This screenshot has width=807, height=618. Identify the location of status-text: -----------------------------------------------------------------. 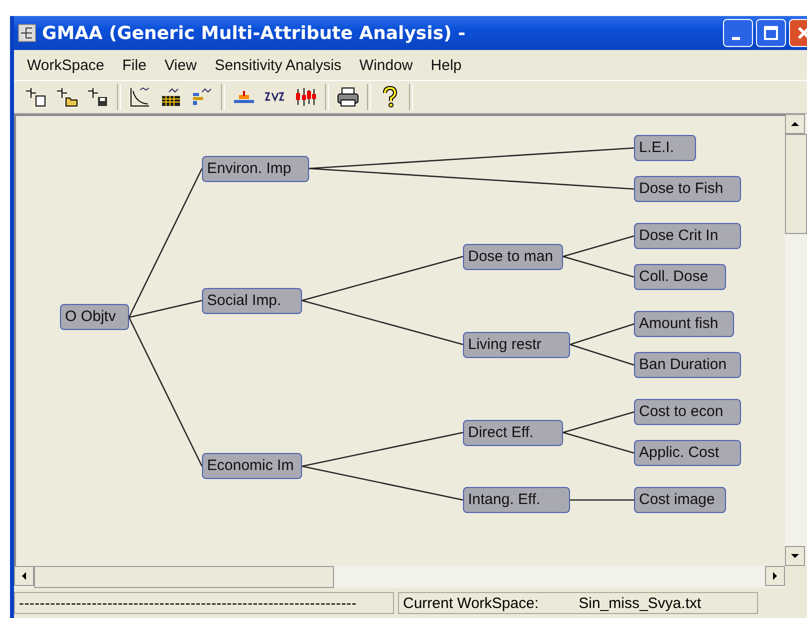
(204, 603).